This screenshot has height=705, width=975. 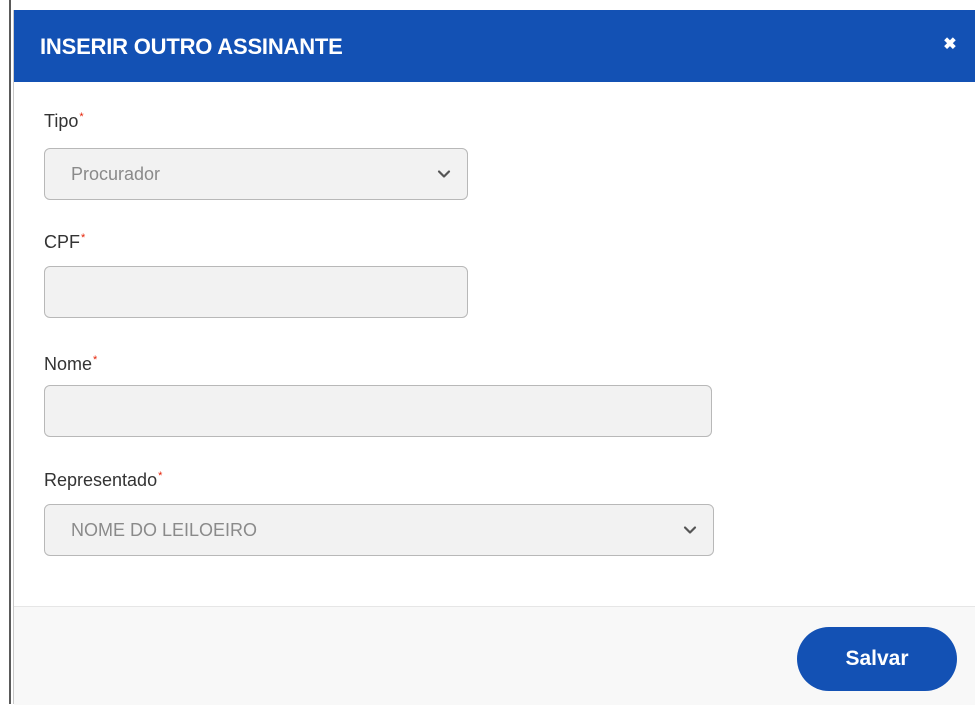 What do you see at coordinates (191, 46) in the screenshot?
I see `modal-title: INSERIR OUTRO ASSINANTE` at bounding box center [191, 46].